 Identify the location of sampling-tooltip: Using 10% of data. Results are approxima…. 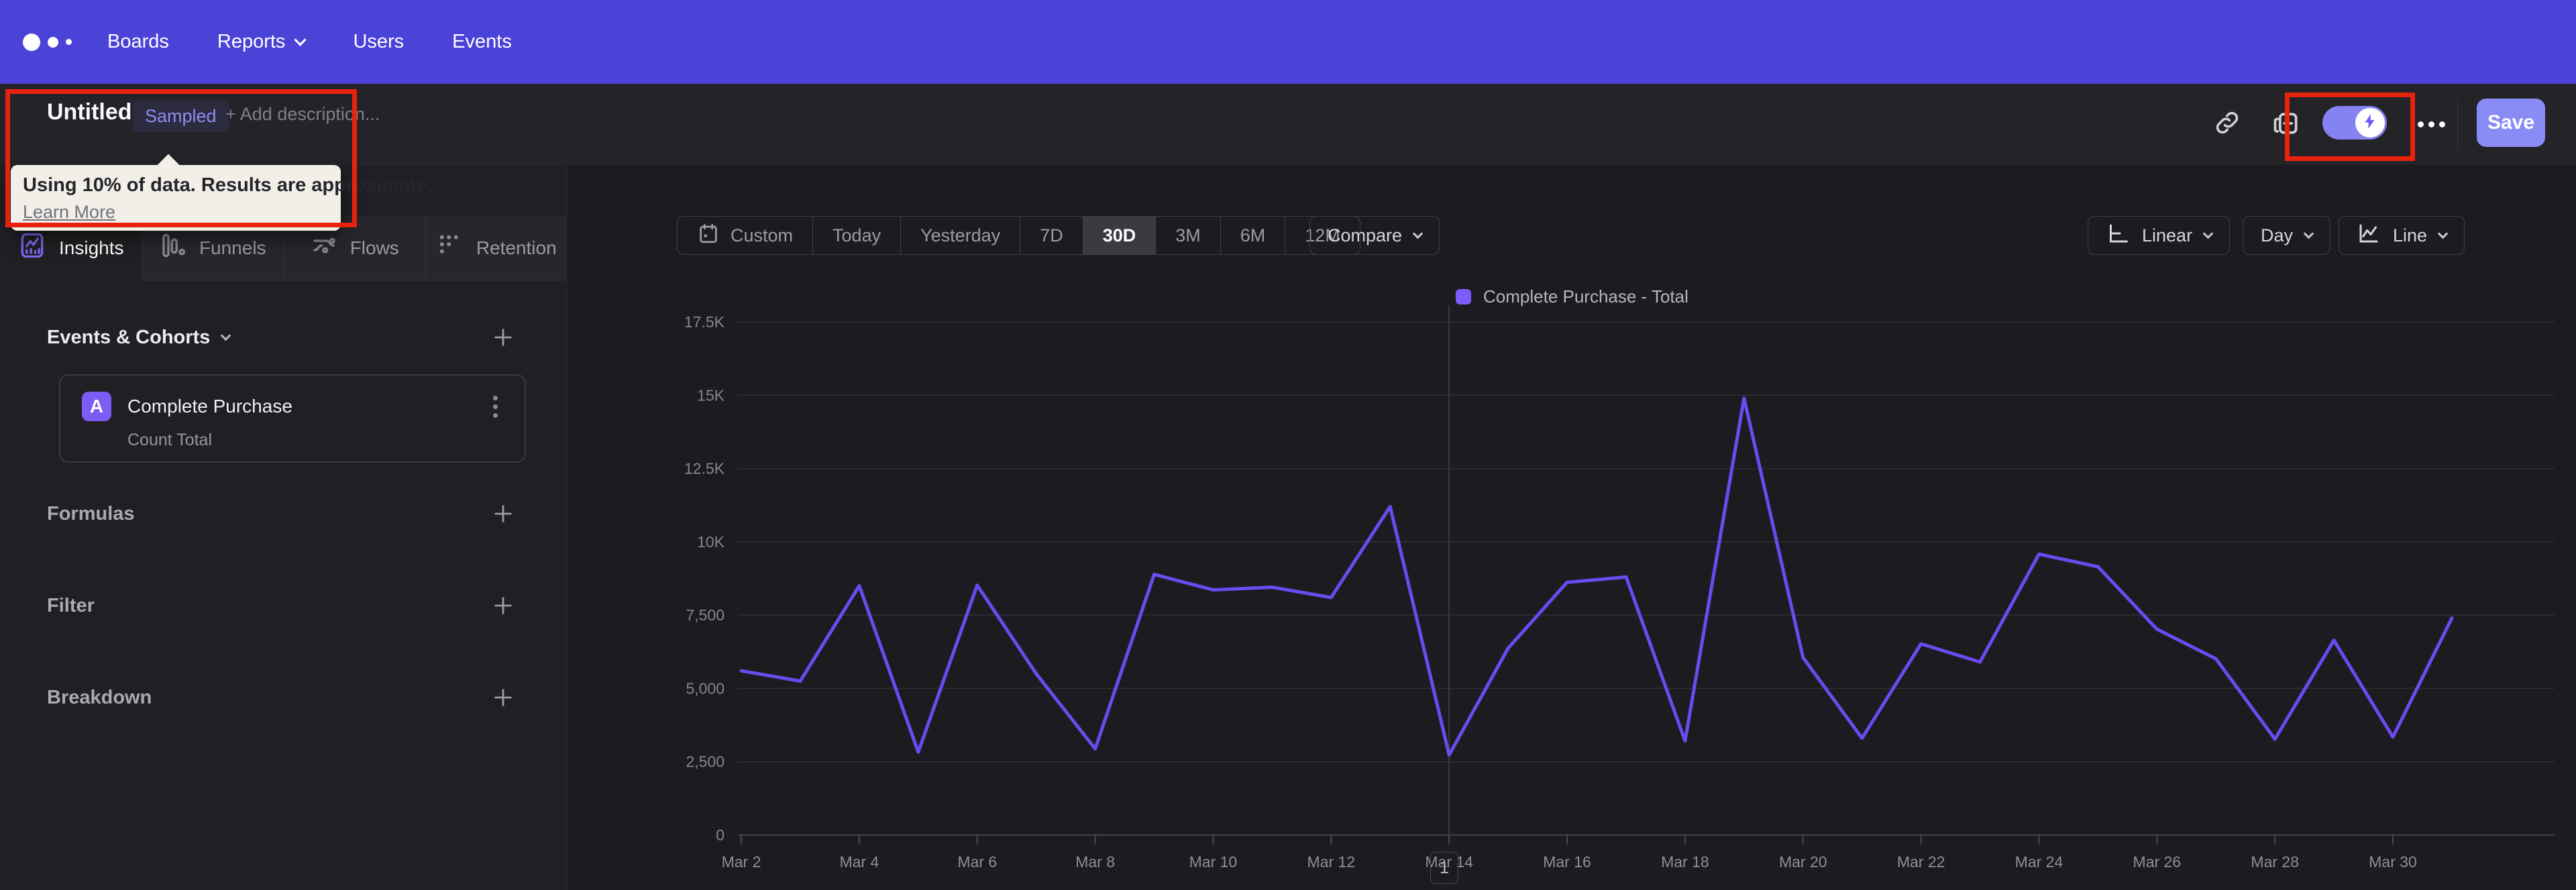
(222, 192).